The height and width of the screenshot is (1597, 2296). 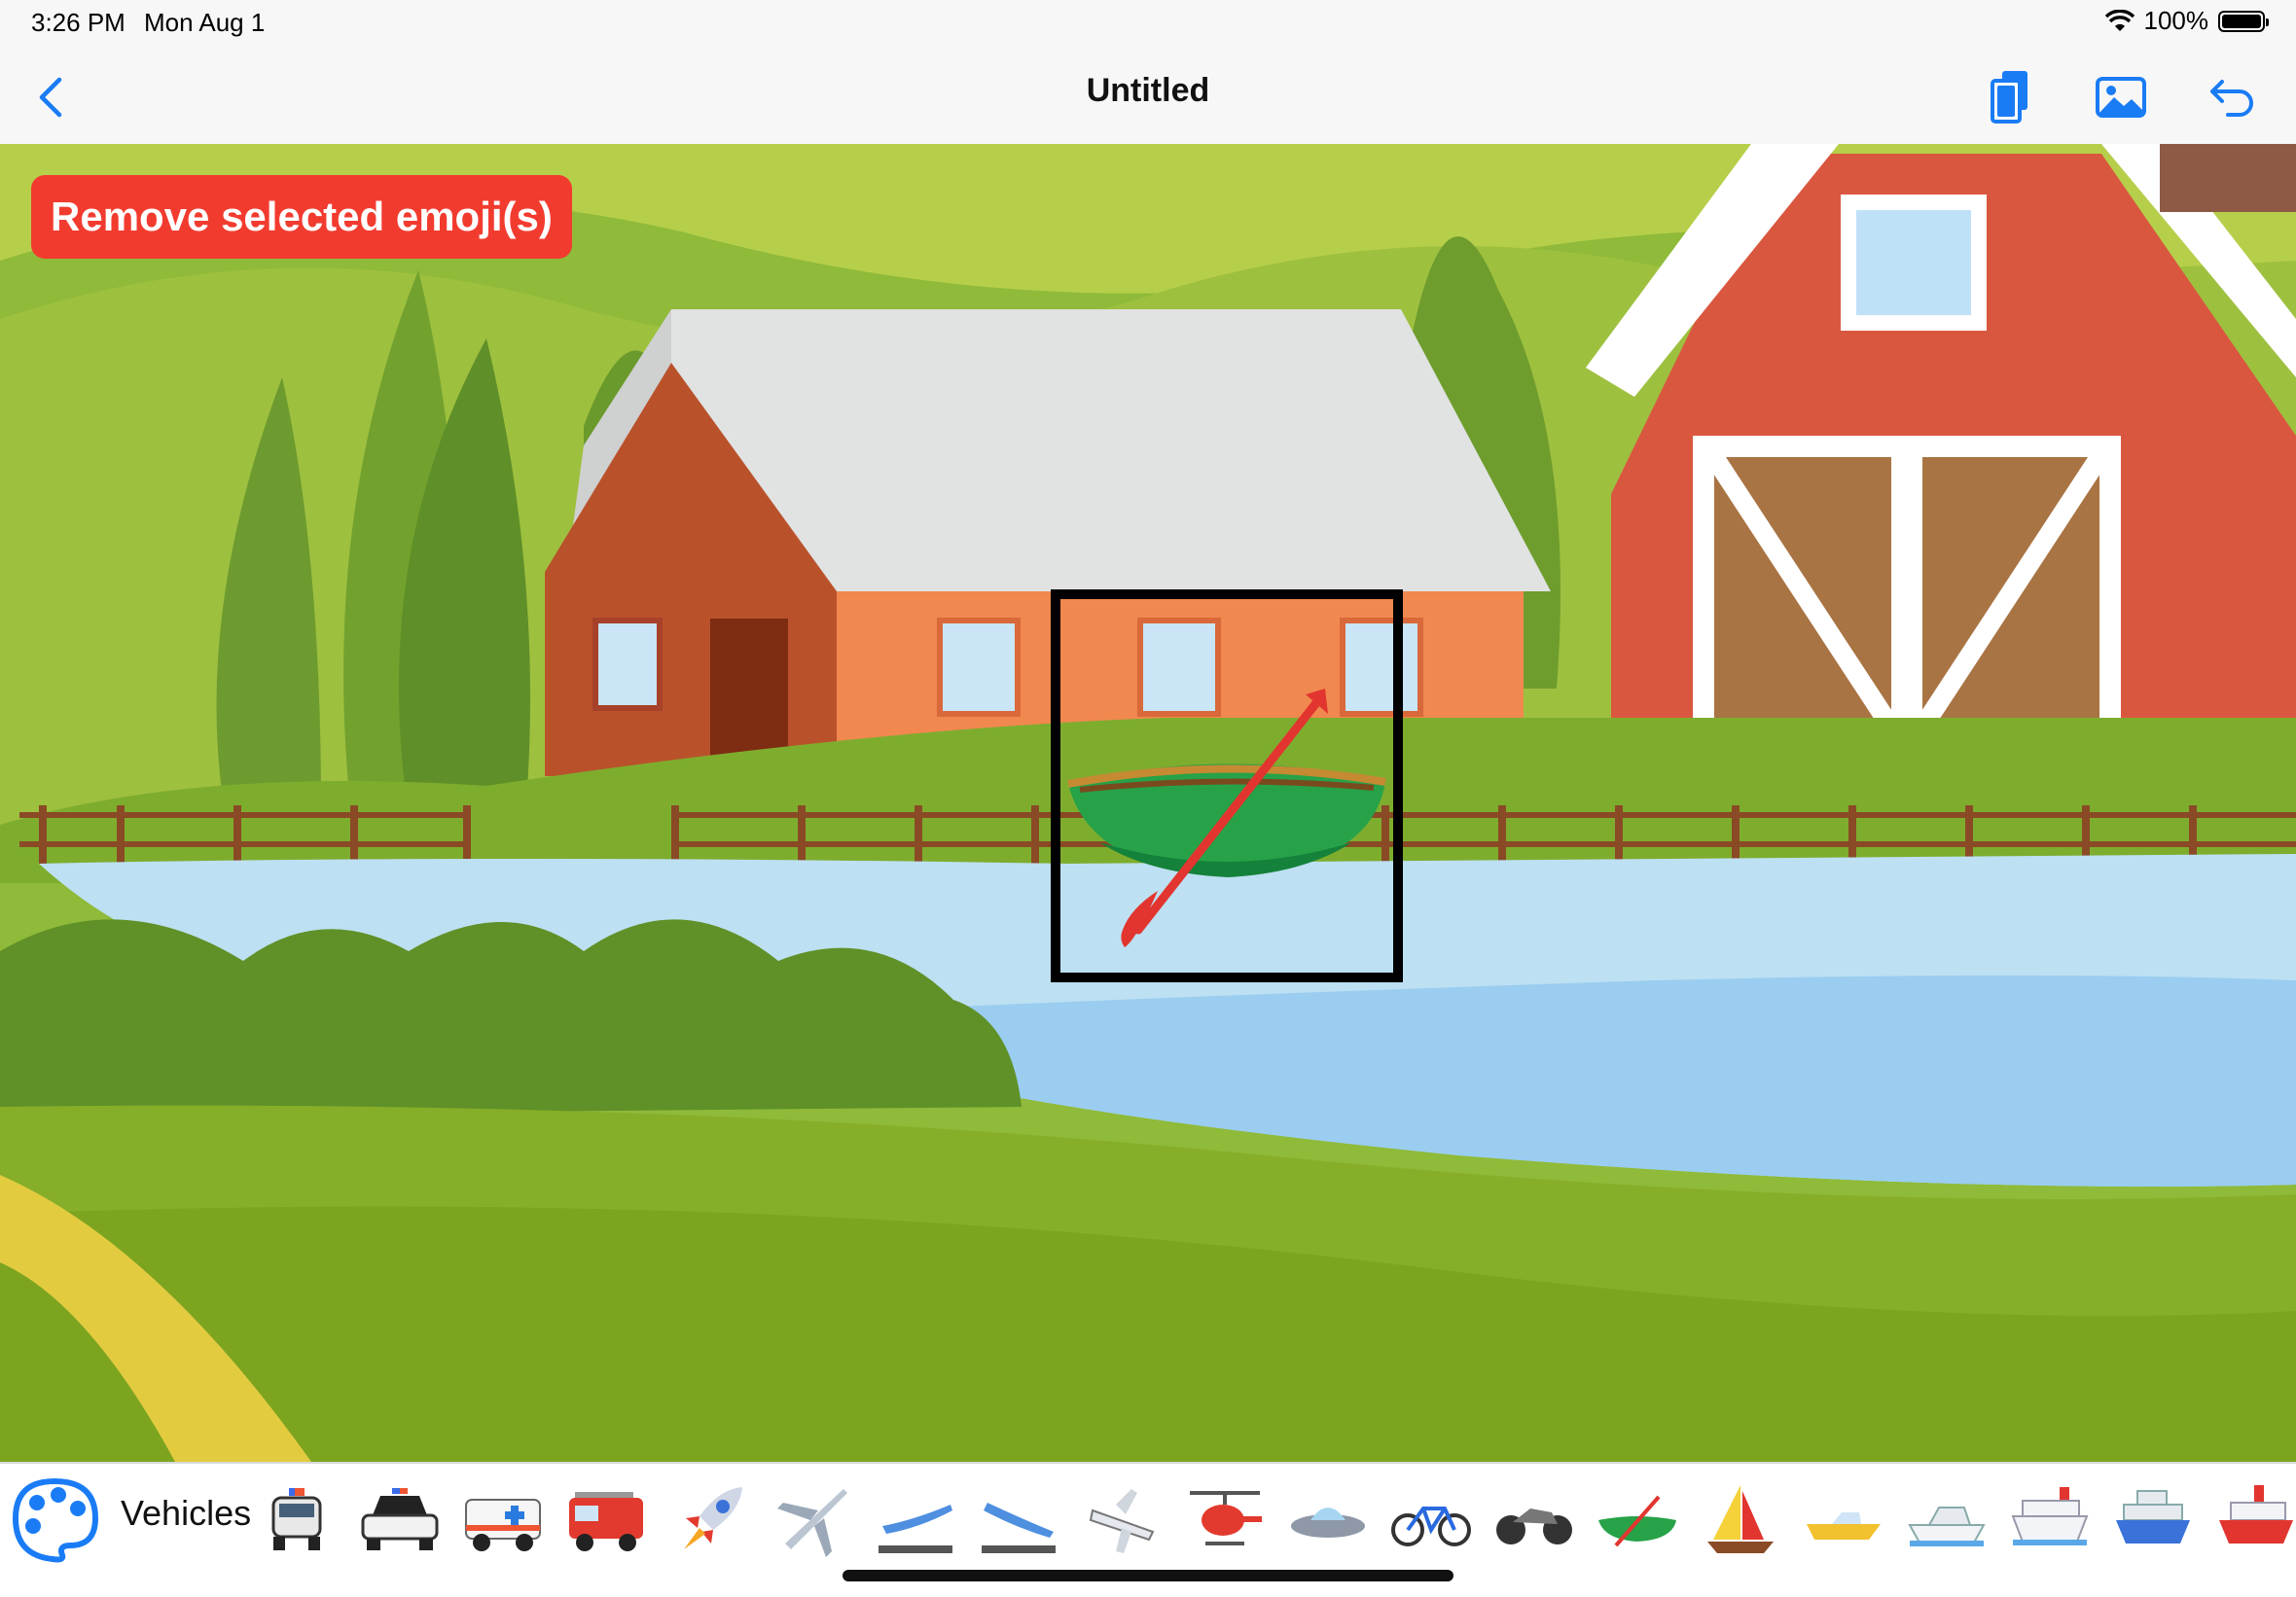 I want to click on emoji-flying-saucer, so click(x=1327, y=1520).